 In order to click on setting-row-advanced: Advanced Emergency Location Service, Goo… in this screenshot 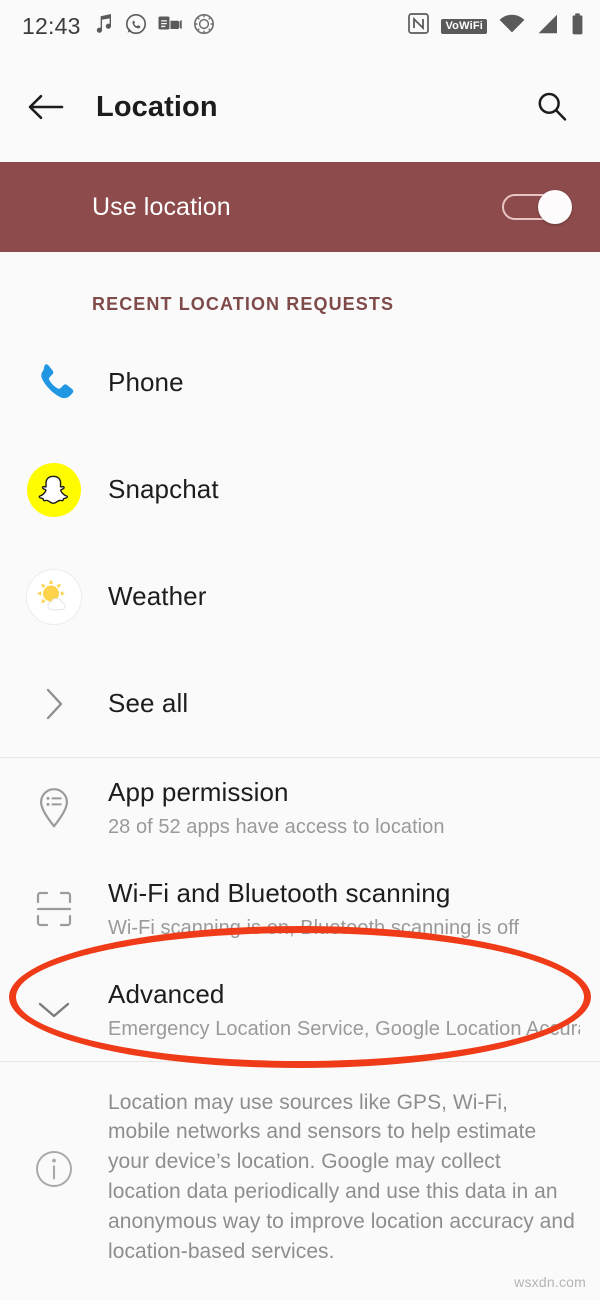, I will do `click(300, 1010)`.